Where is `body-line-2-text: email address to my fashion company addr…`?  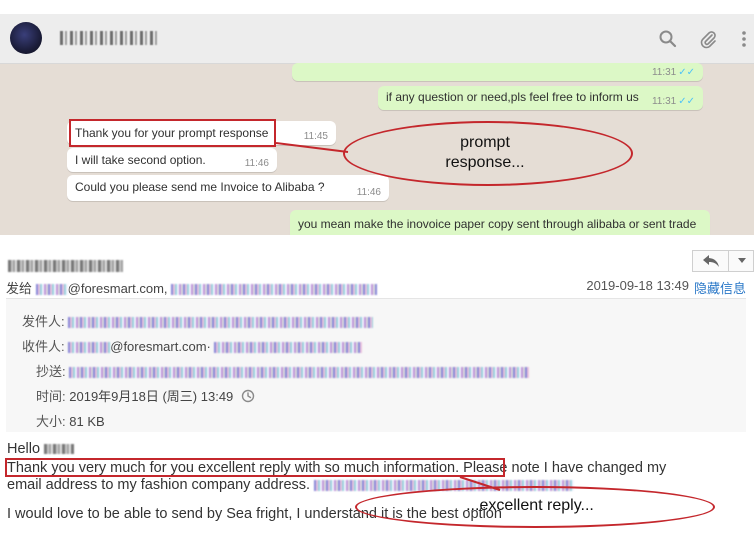
body-line-2-text: email address to my fashion company addr… is located at coordinates (159, 485).